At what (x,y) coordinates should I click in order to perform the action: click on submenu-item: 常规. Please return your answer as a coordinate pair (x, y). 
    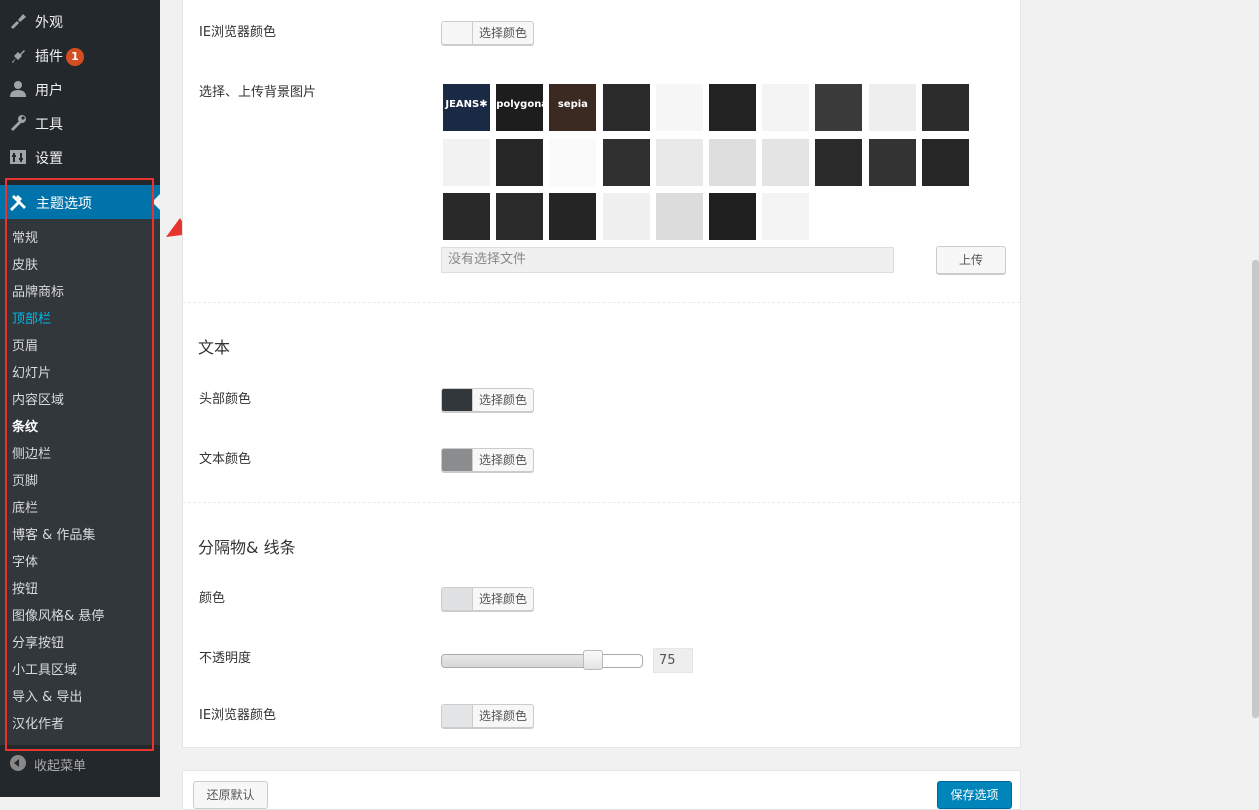
    Looking at the image, I should click on (25, 239).